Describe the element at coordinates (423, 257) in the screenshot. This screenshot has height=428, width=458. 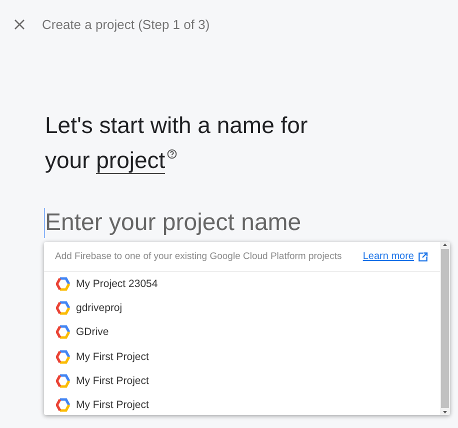
I see `external-link-icon` at that location.